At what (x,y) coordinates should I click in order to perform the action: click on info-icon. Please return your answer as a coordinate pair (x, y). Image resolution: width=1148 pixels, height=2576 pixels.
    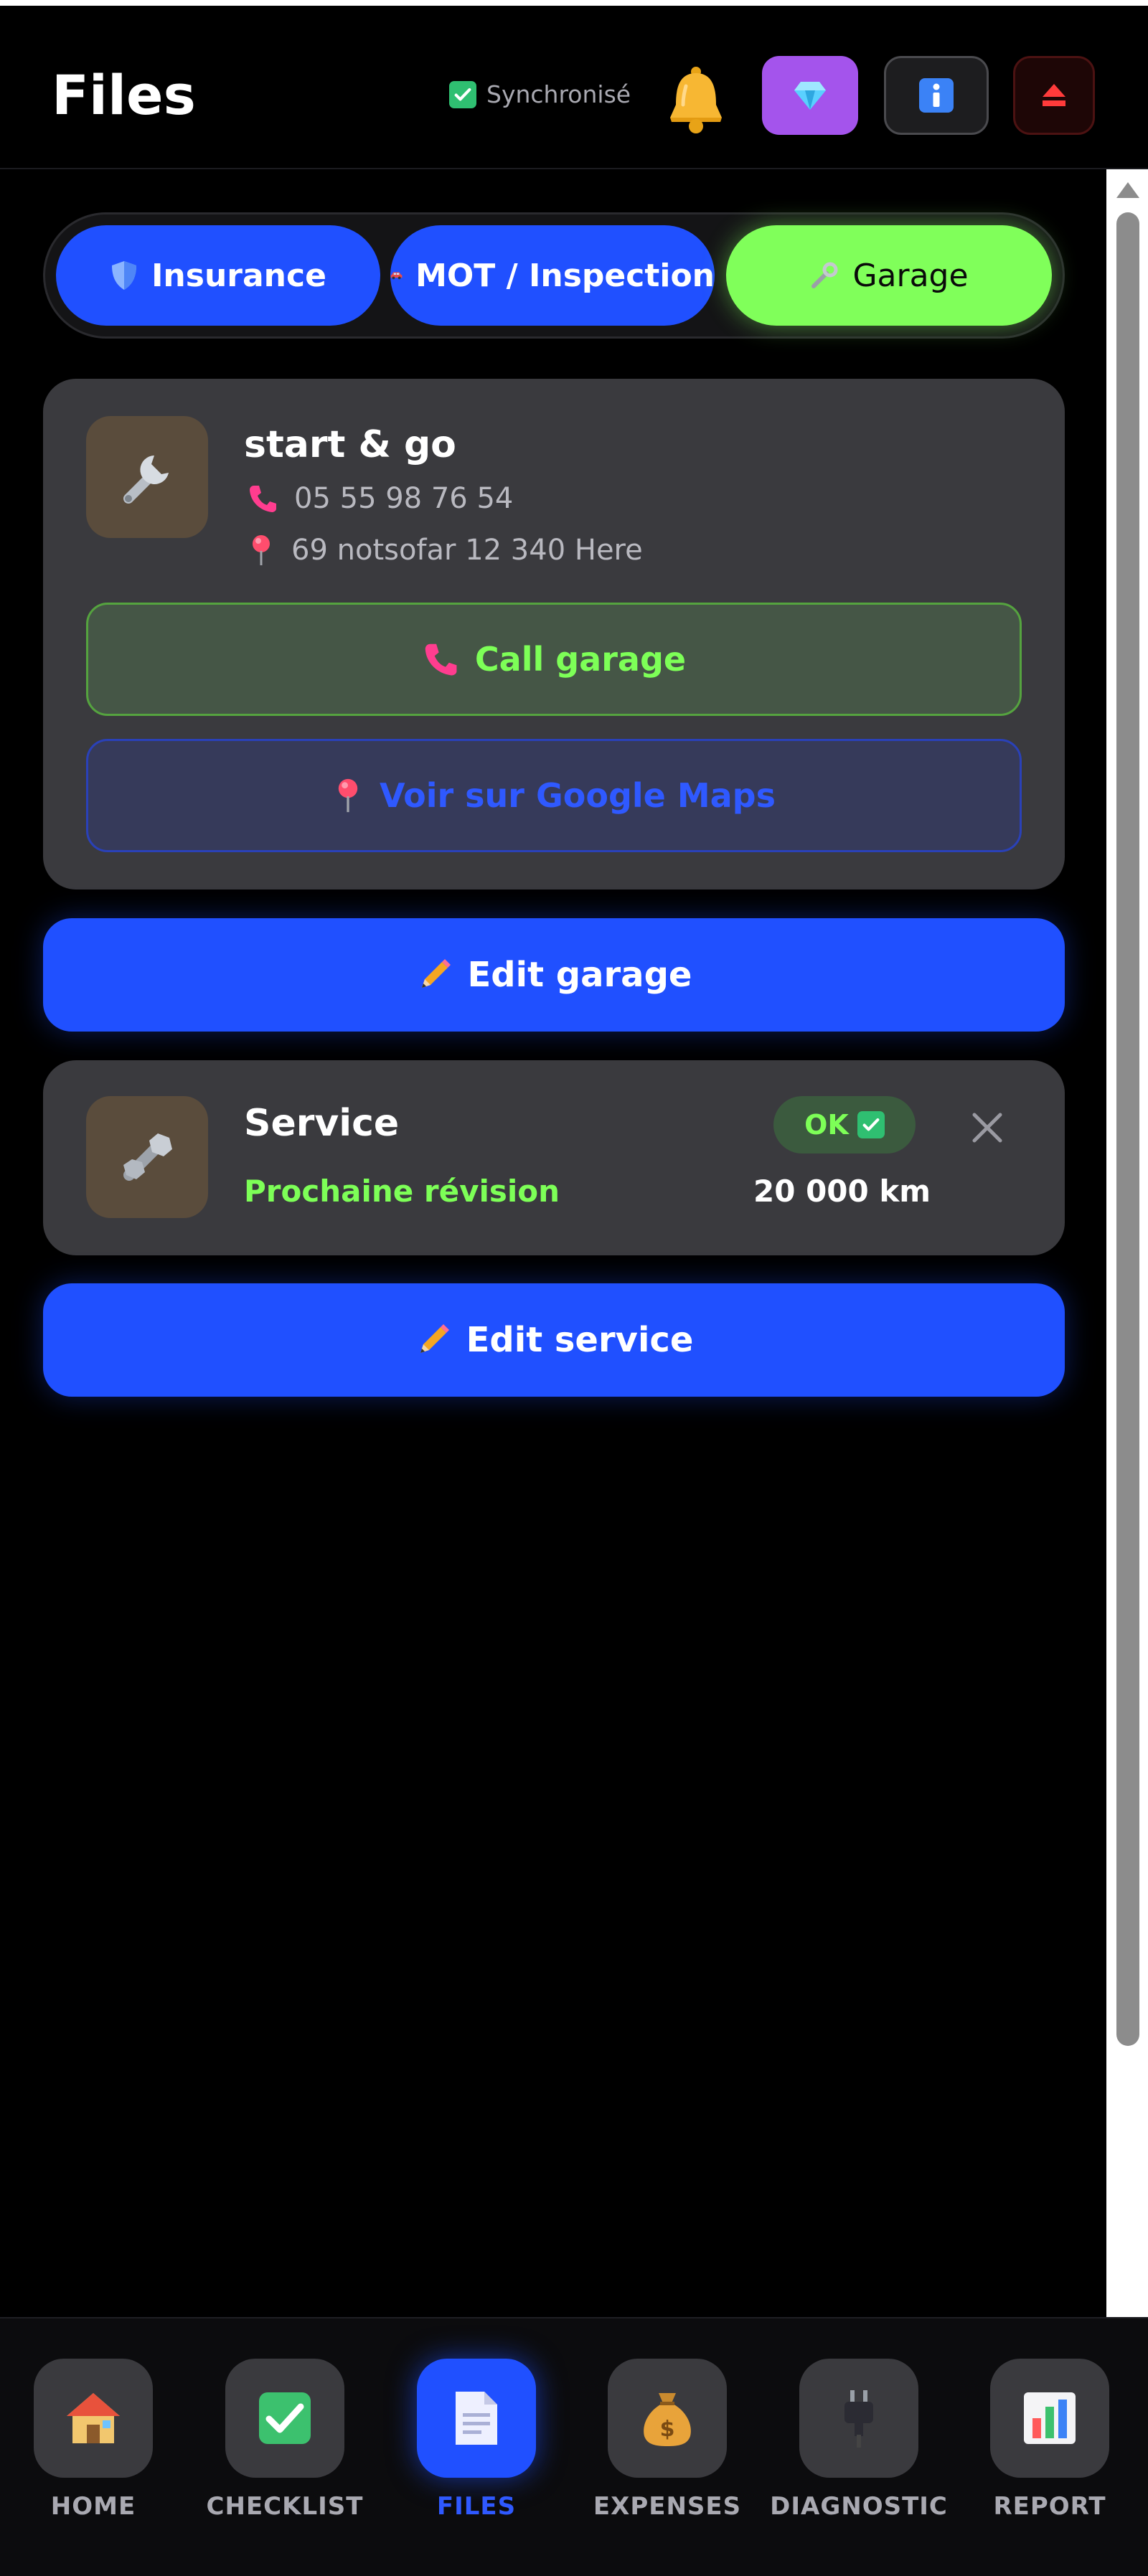
    Looking at the image, I should click on (937, 95).